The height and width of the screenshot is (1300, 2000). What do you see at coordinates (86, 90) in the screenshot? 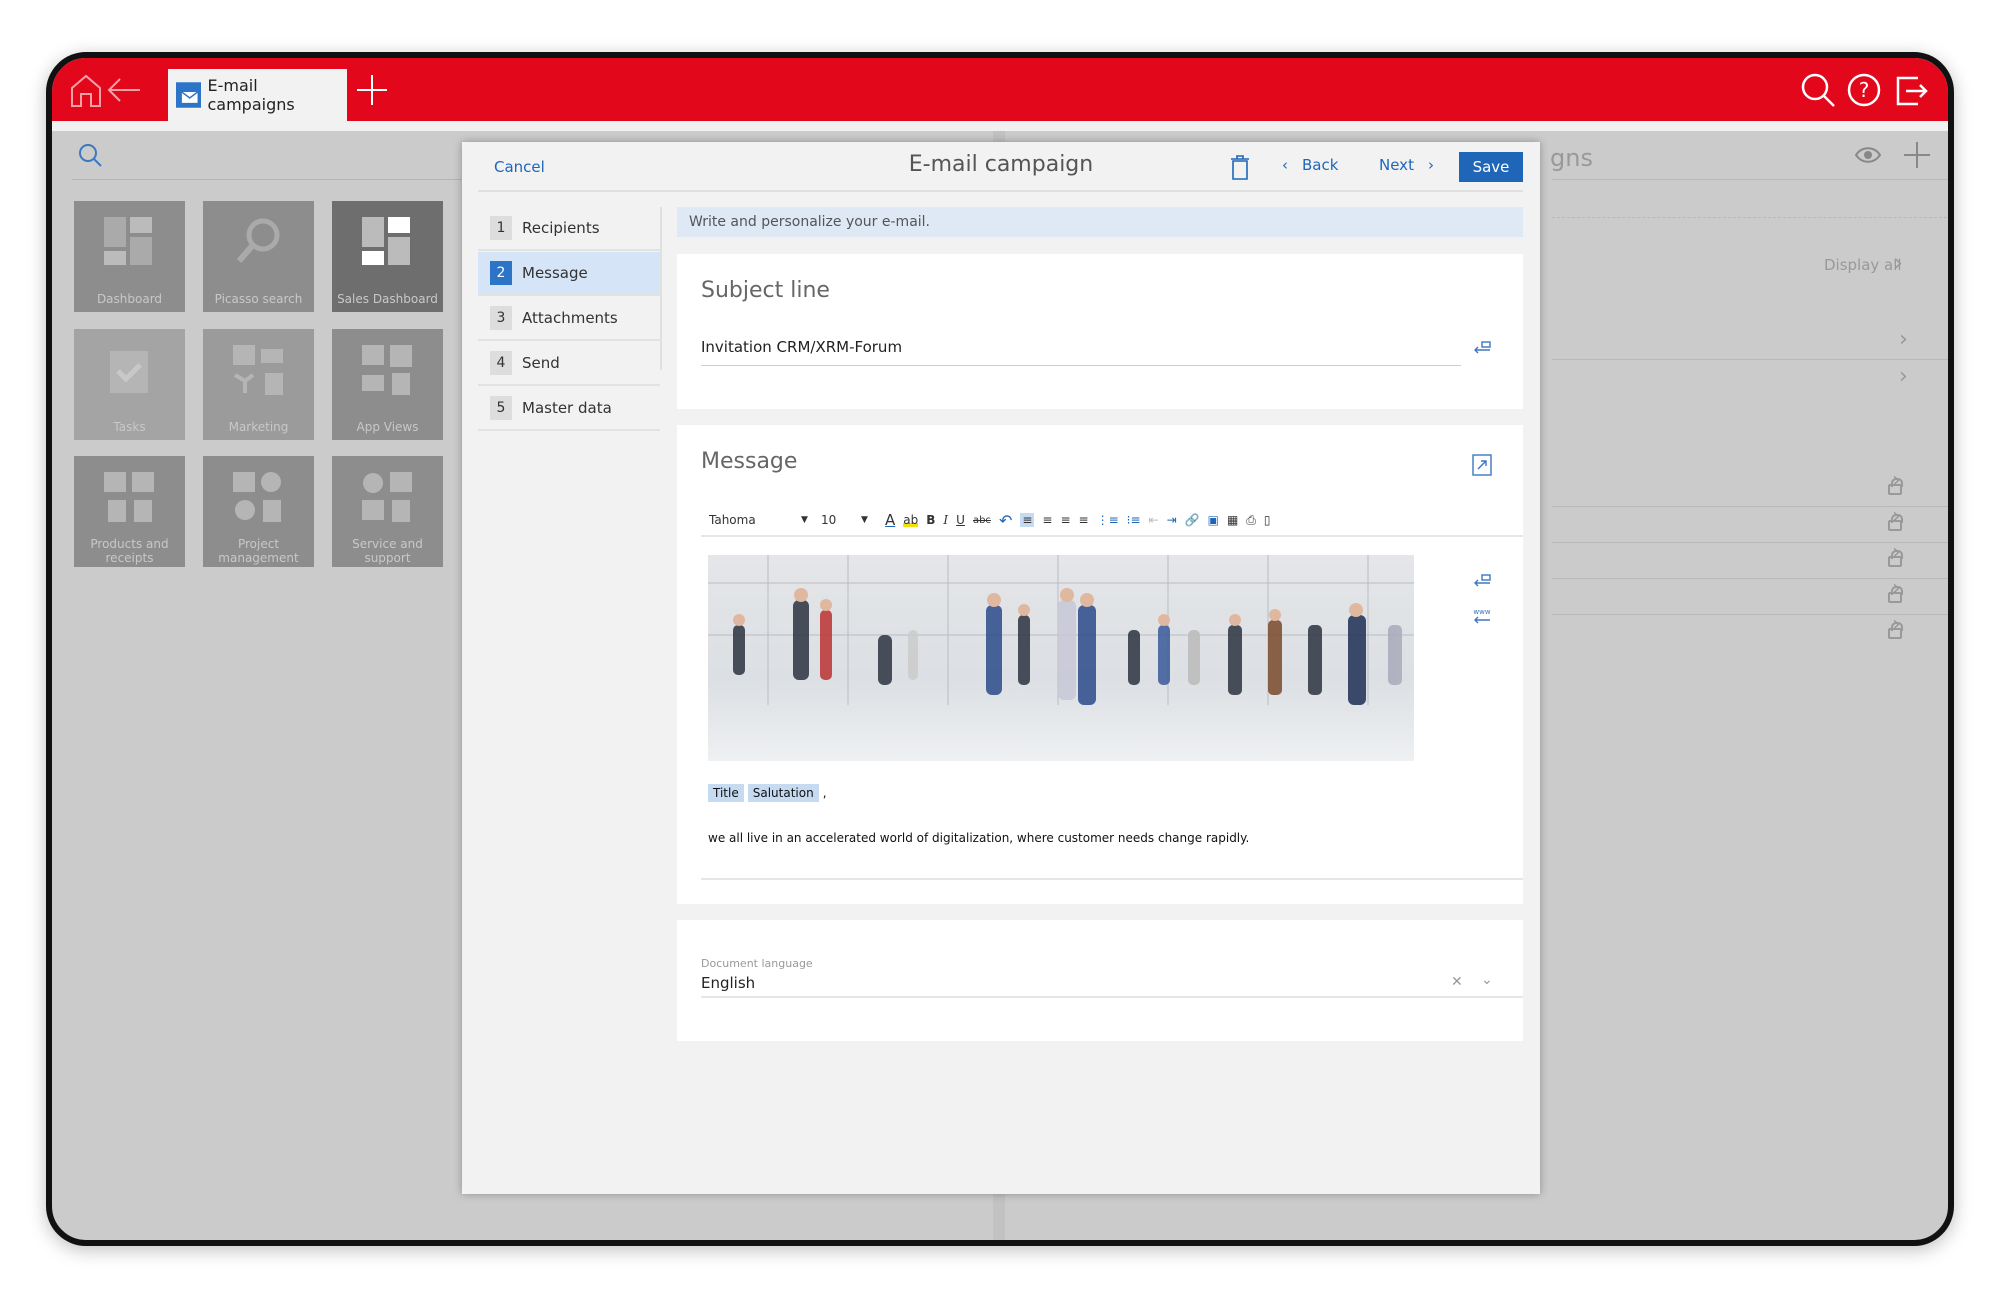
I see `home-icon` at bounding box center [86, 90].